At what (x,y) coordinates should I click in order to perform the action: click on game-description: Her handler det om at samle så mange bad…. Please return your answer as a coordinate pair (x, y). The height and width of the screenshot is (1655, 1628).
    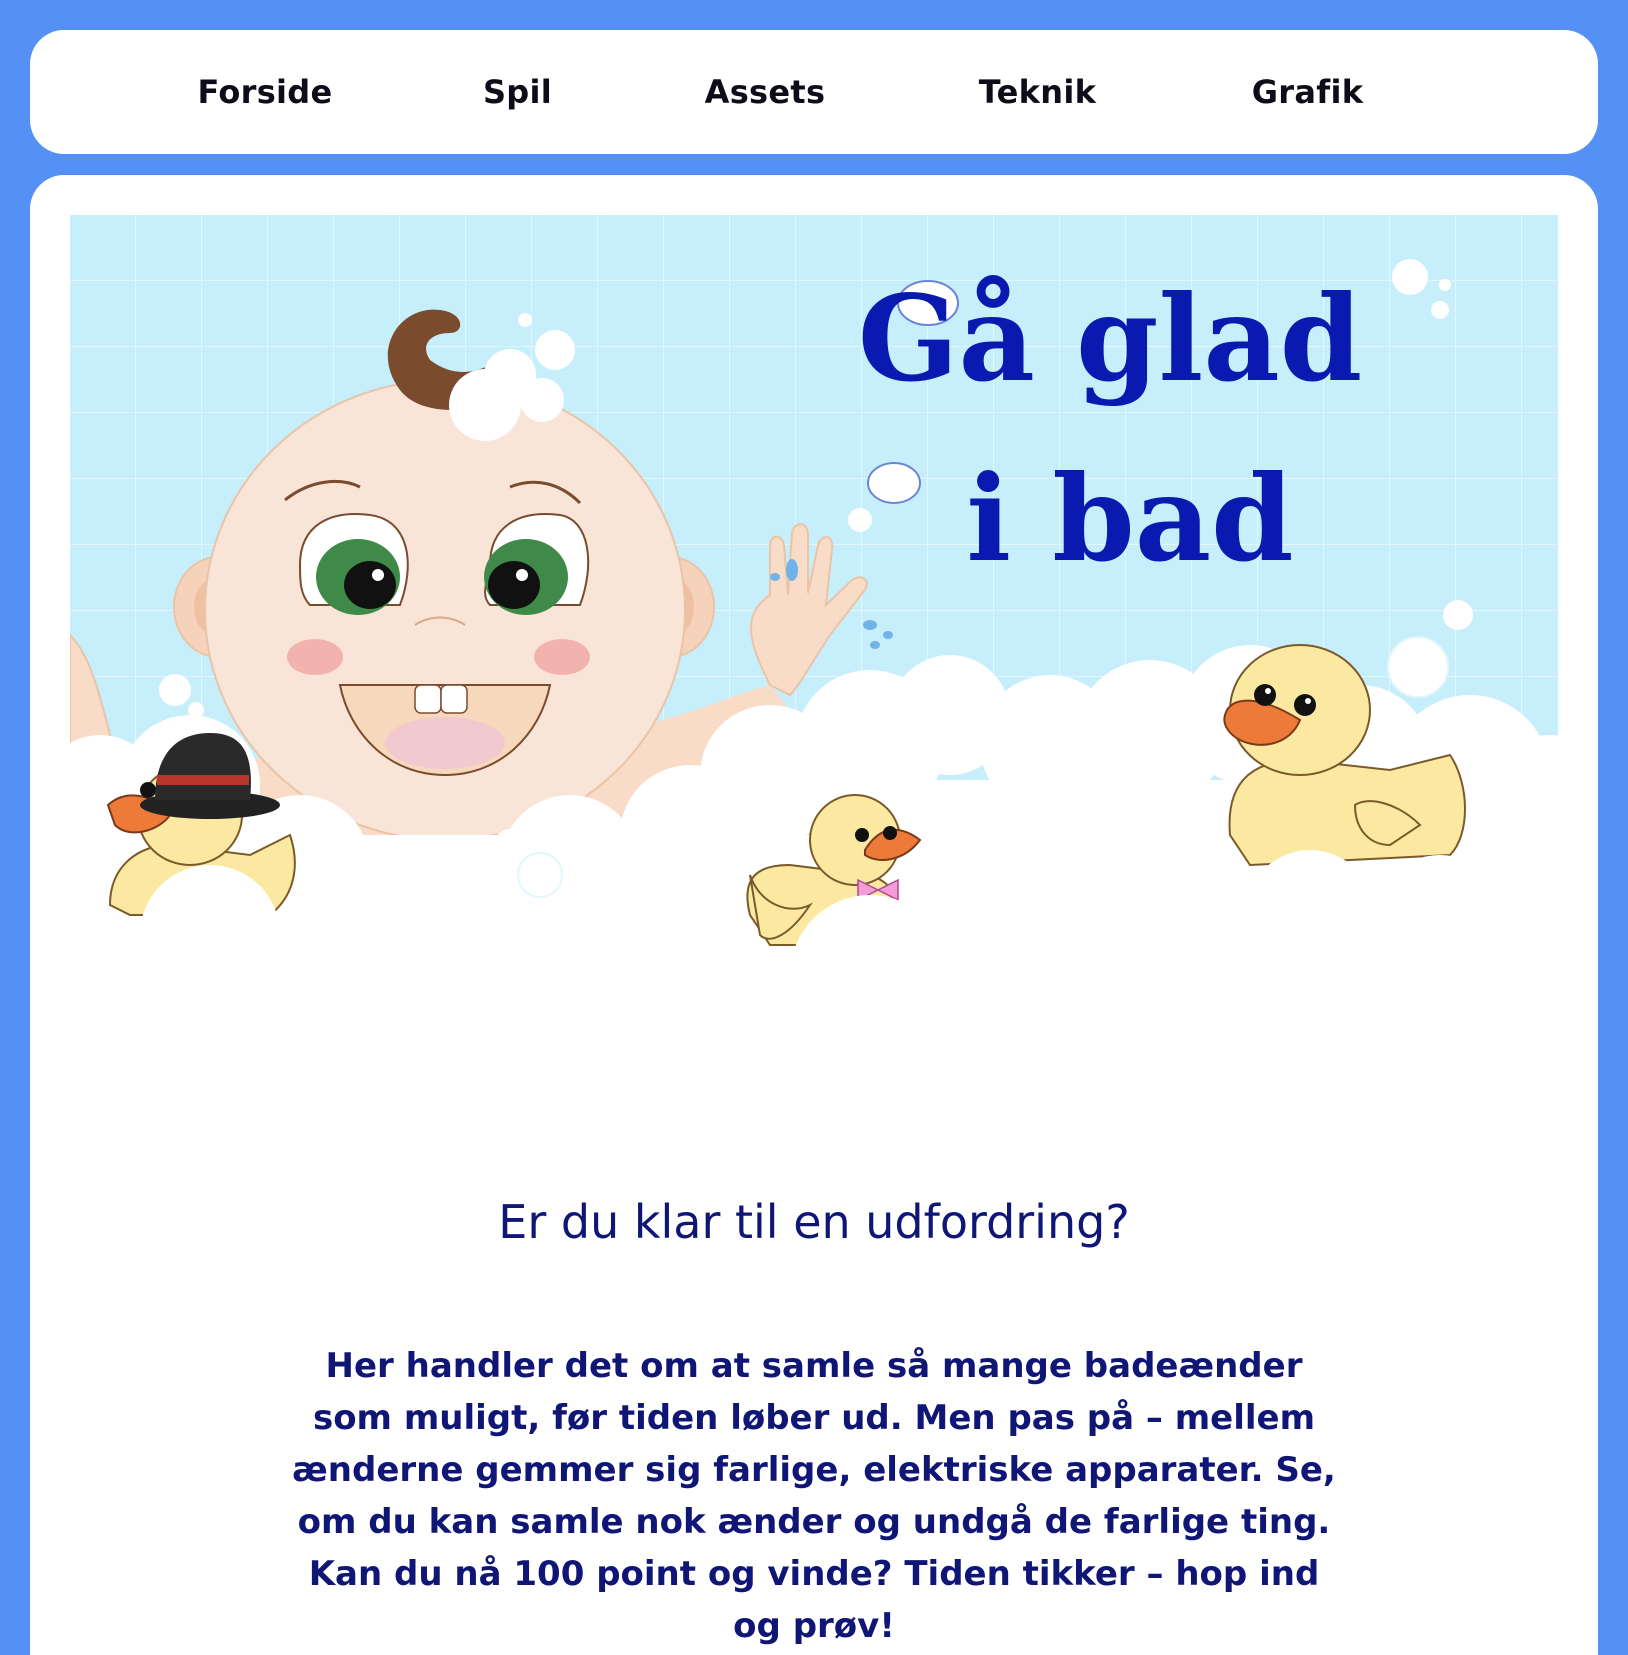
    Looking at the image, I should click on (814, 1496).